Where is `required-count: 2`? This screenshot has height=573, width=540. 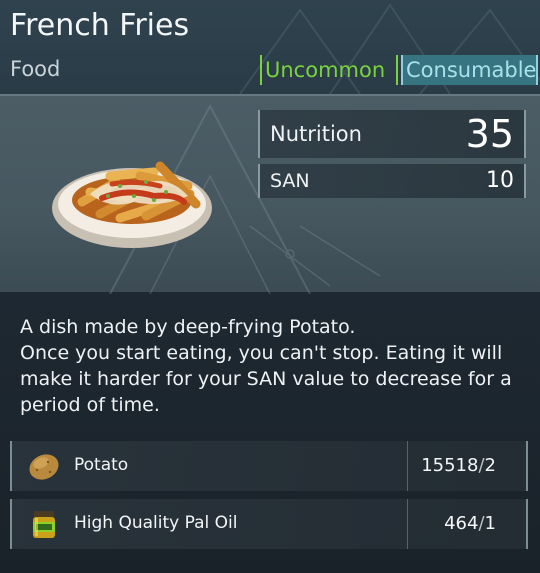
required-count: 2 is located at coordinates (490, 465).